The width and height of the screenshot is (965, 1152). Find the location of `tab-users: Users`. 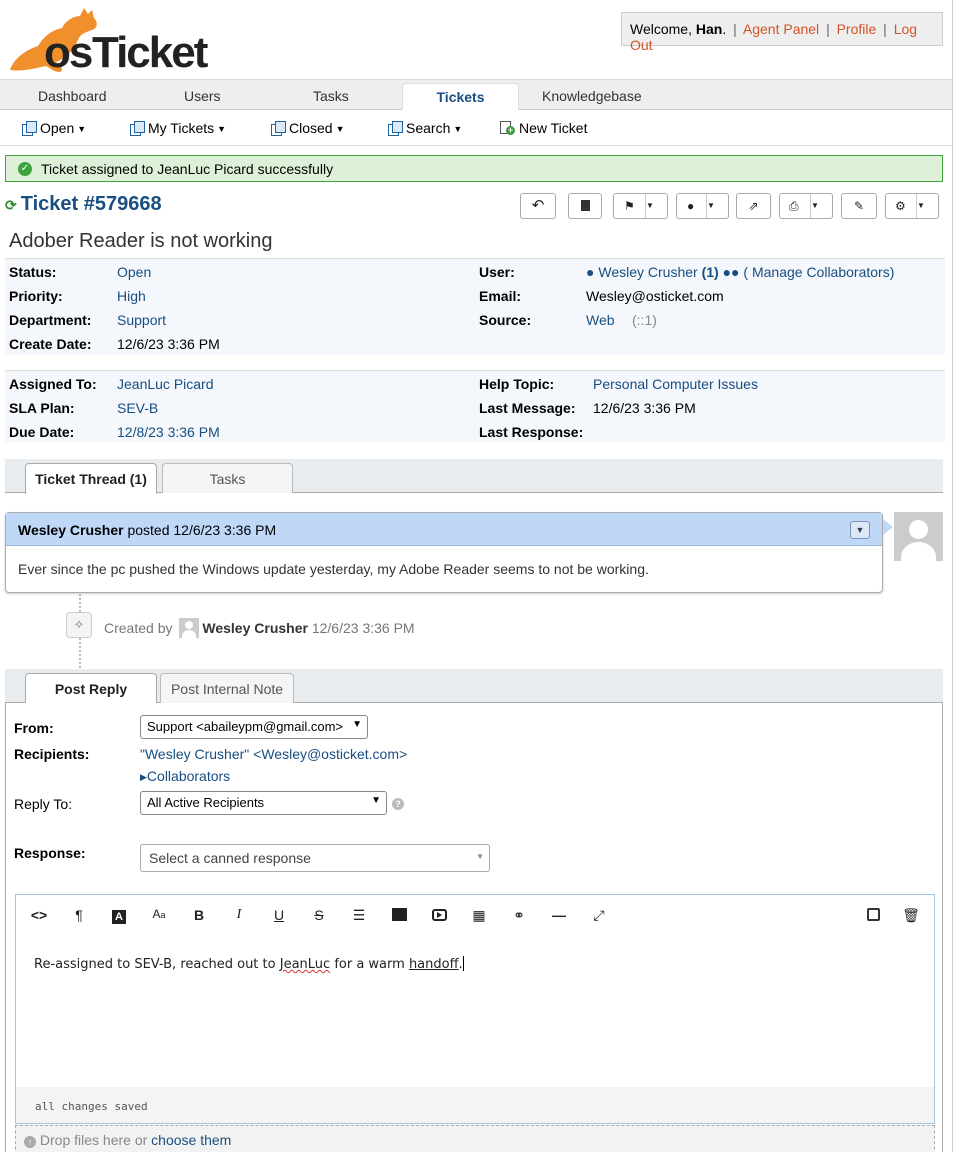

tab-users: Users is located at coordinates (202, 96).